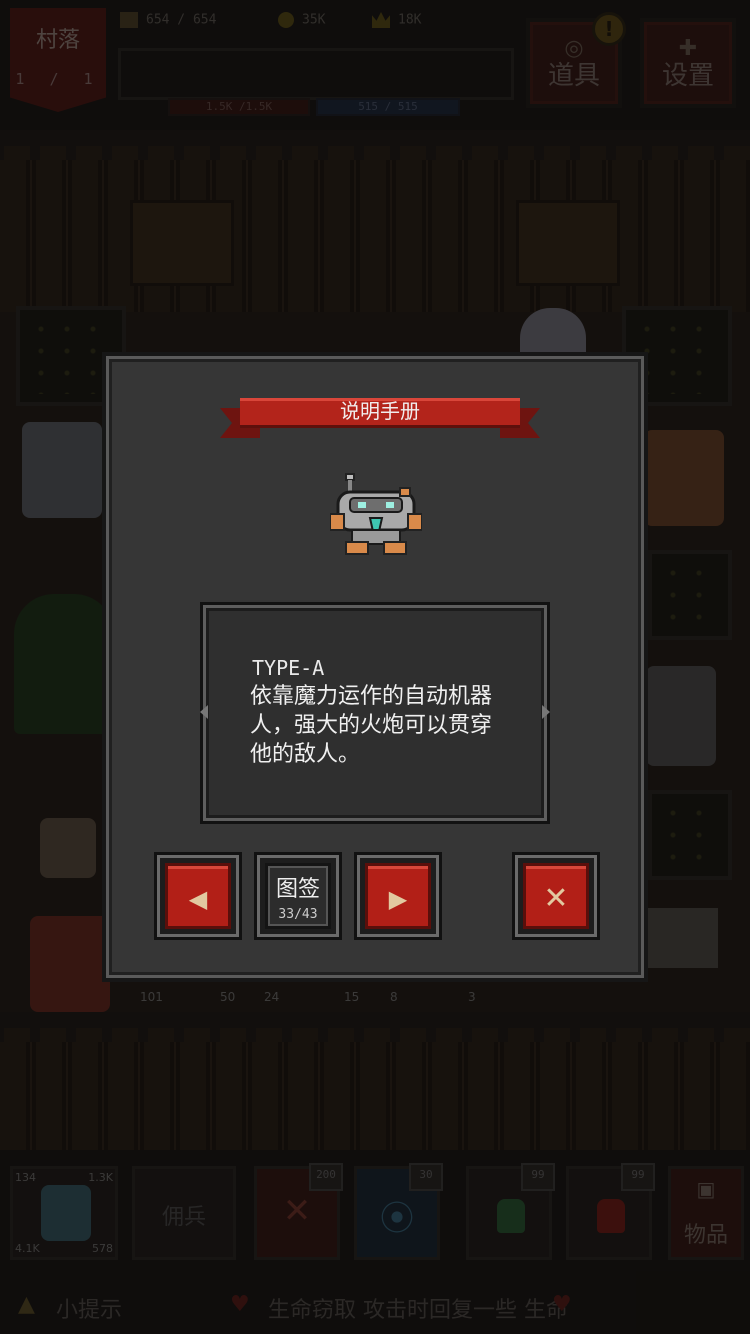 The width and height of the screenshot is (750, 1334). I want to click on dialog-title-ribbon: 说明手册, so click(374, 418).